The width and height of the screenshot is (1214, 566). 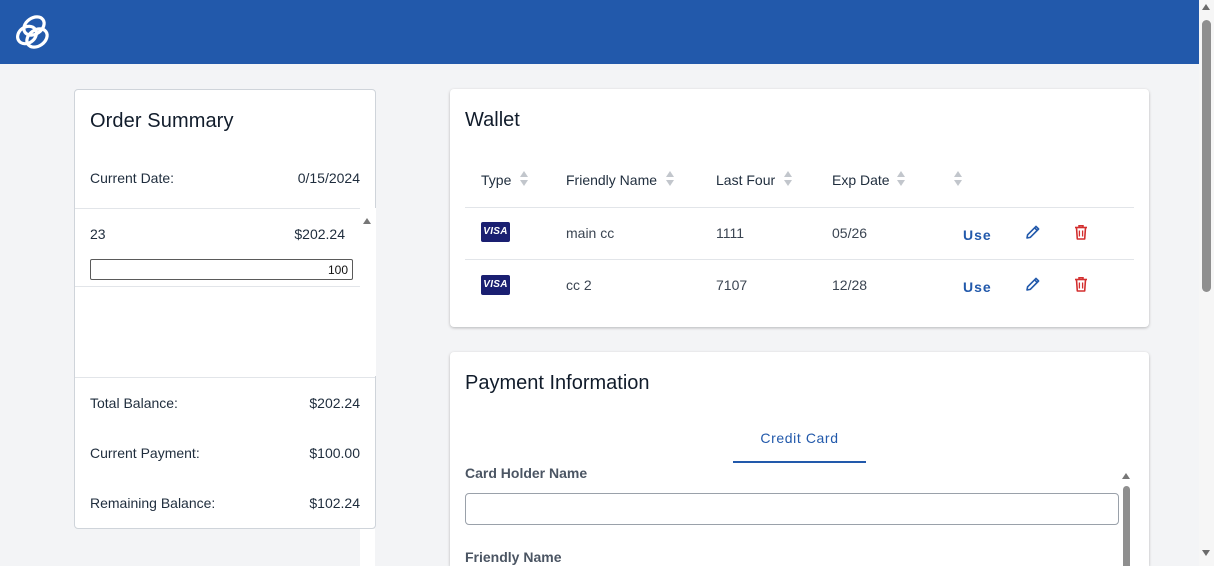 I want to click on top-app-bar, so click(x=599, y=32).